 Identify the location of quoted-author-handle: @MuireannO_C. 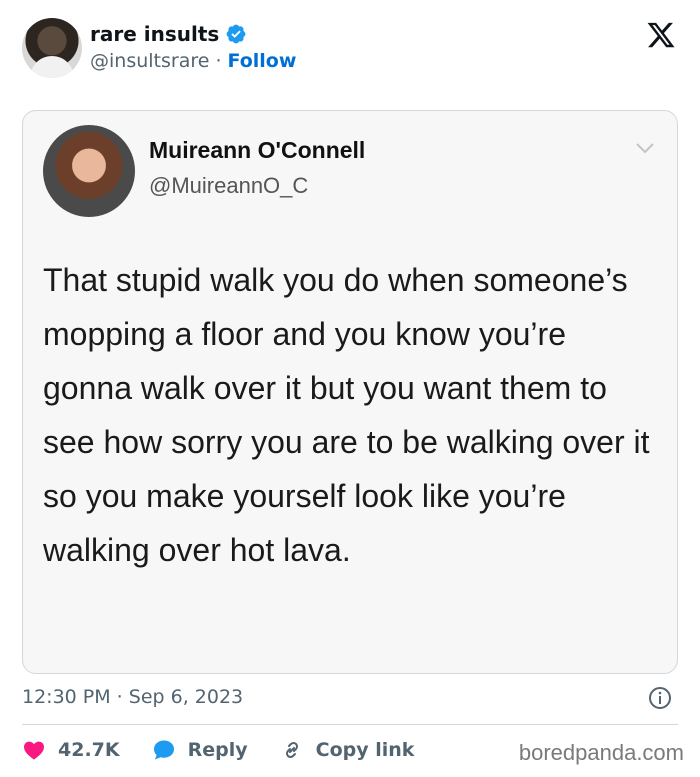
(229, 185).